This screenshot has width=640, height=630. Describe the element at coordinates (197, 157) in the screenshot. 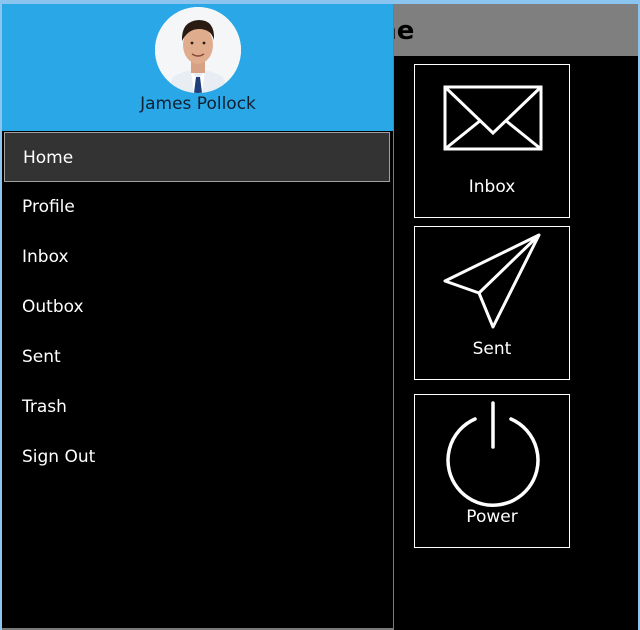

I see `menu-item-home: Home` at that location.